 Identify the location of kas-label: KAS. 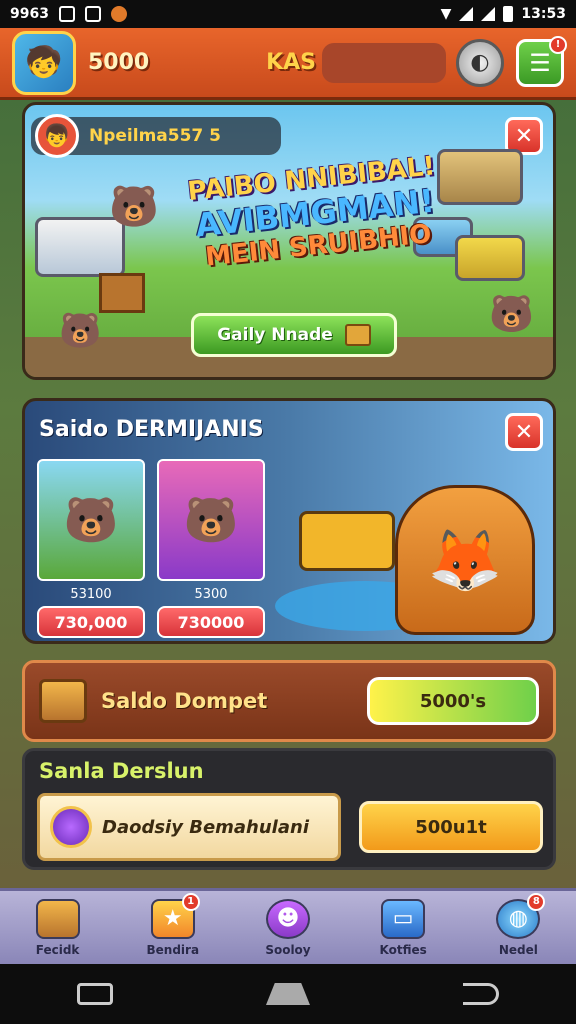
(291, 62).